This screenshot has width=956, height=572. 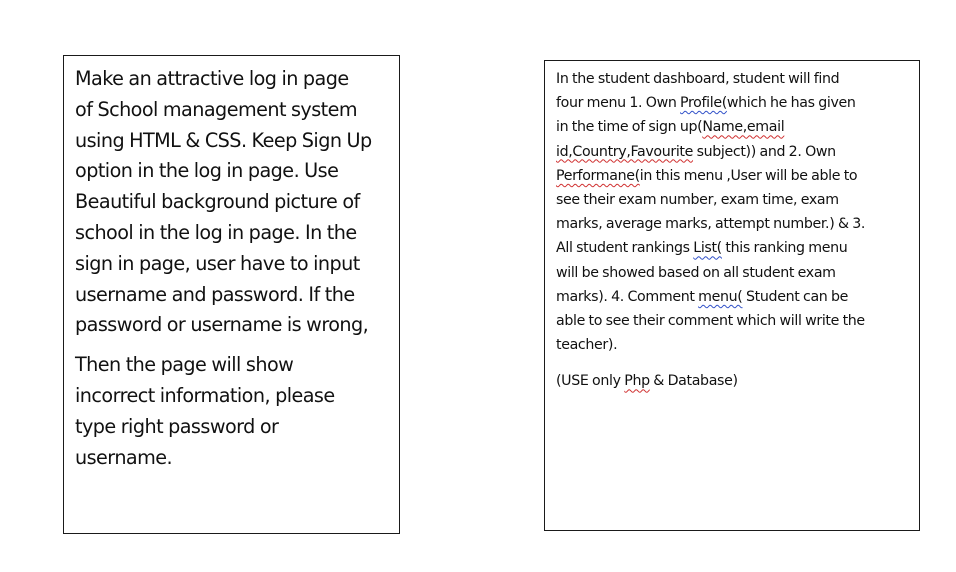 I want to click on text-line: see their exam number, exam time, exam, so click(x=733, y=200).